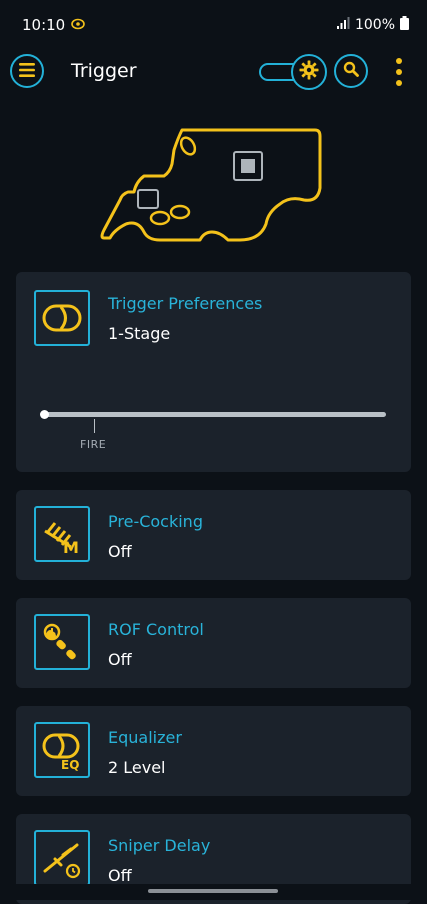 This screenshot has height=904, width=427. What do you see at coordinates (44, 414) in the screenshot?
I see `fire-slider-thumb` at bounding box center [44, 414].